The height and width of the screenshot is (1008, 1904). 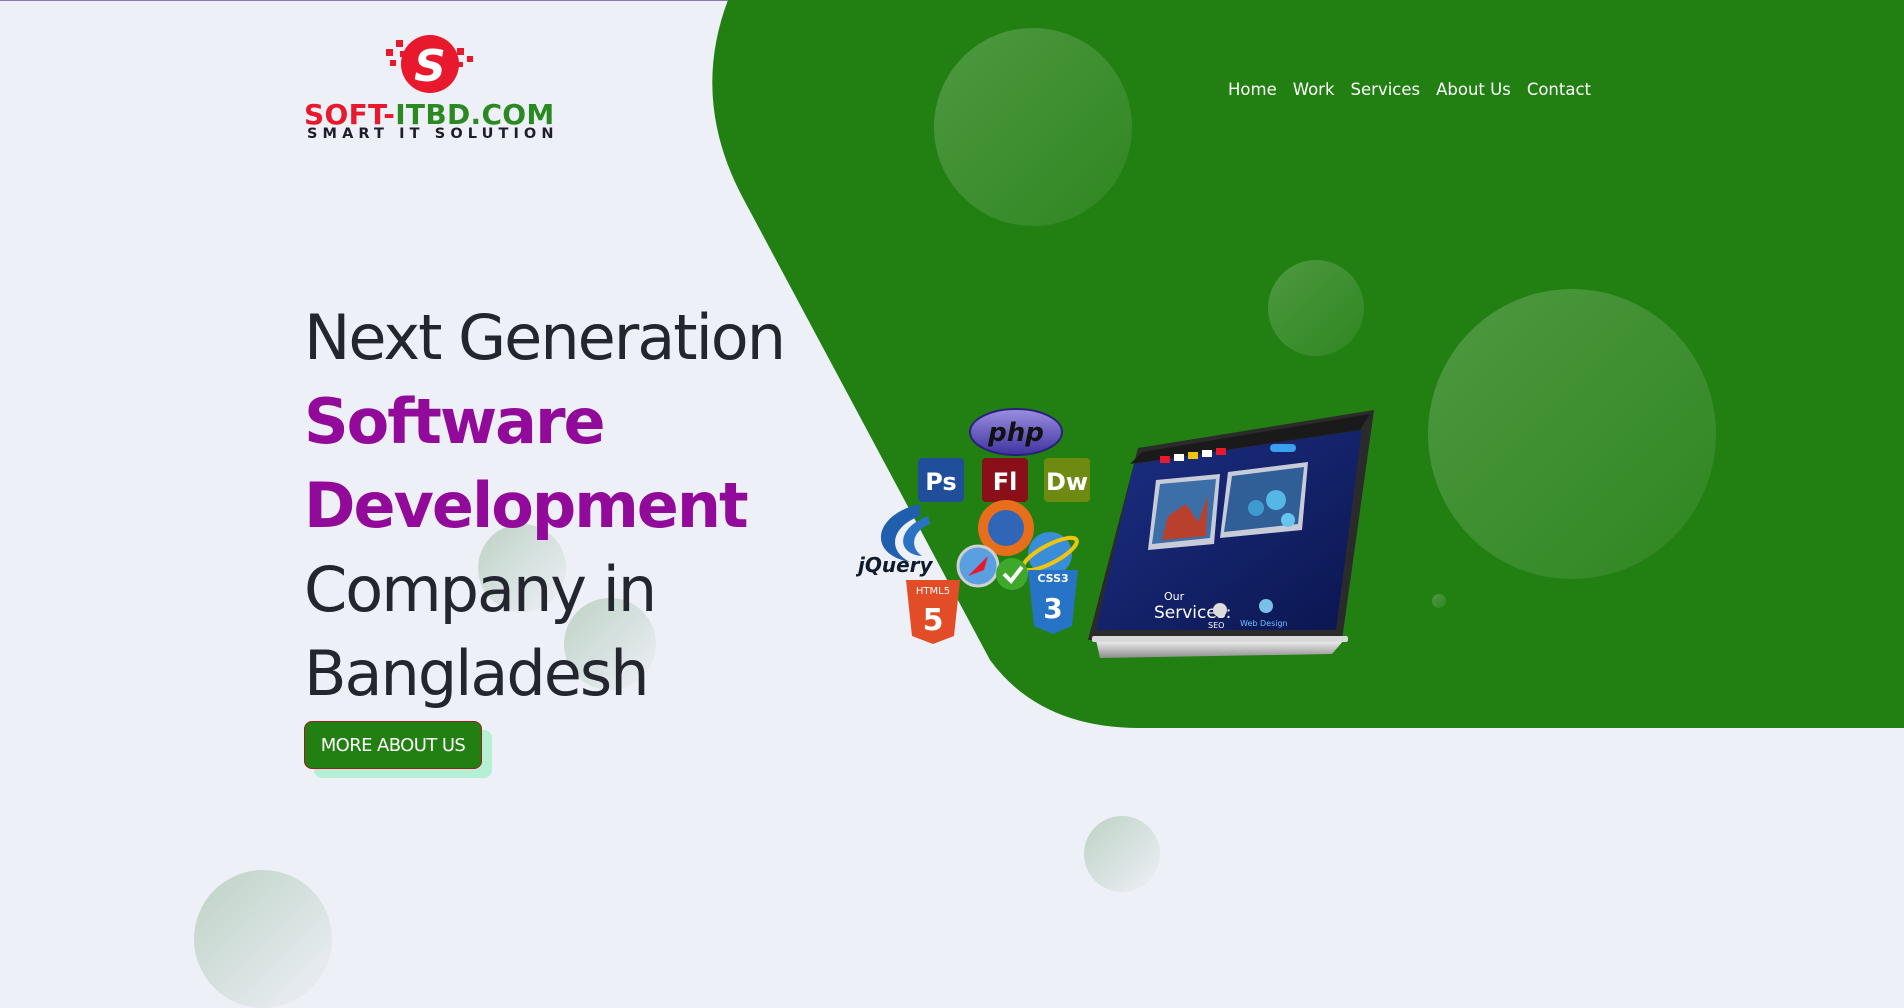 I want to click on html5-logo-icon: HTML5 5, so click(x=933, y=612).